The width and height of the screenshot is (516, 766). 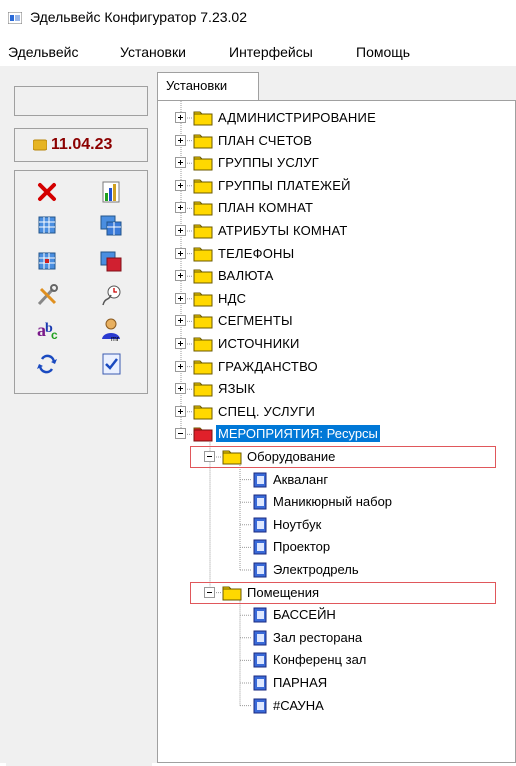 I want to click on abc-icon: a b c, so click(x=47, y=331).